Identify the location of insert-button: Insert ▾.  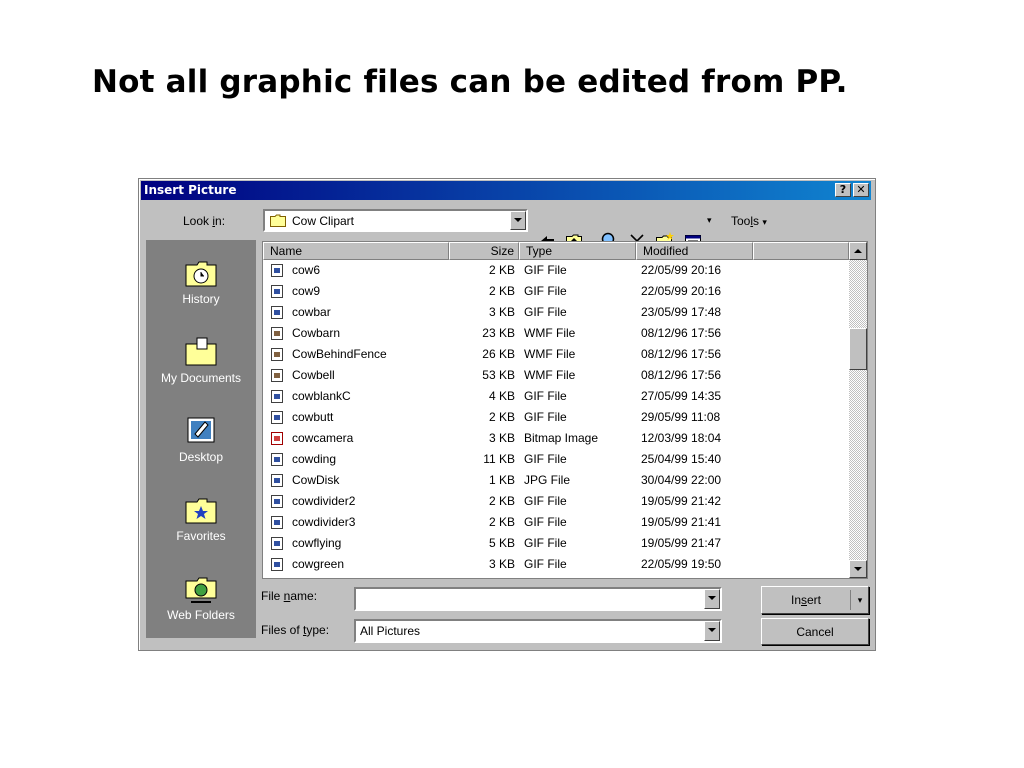
(815, 600).